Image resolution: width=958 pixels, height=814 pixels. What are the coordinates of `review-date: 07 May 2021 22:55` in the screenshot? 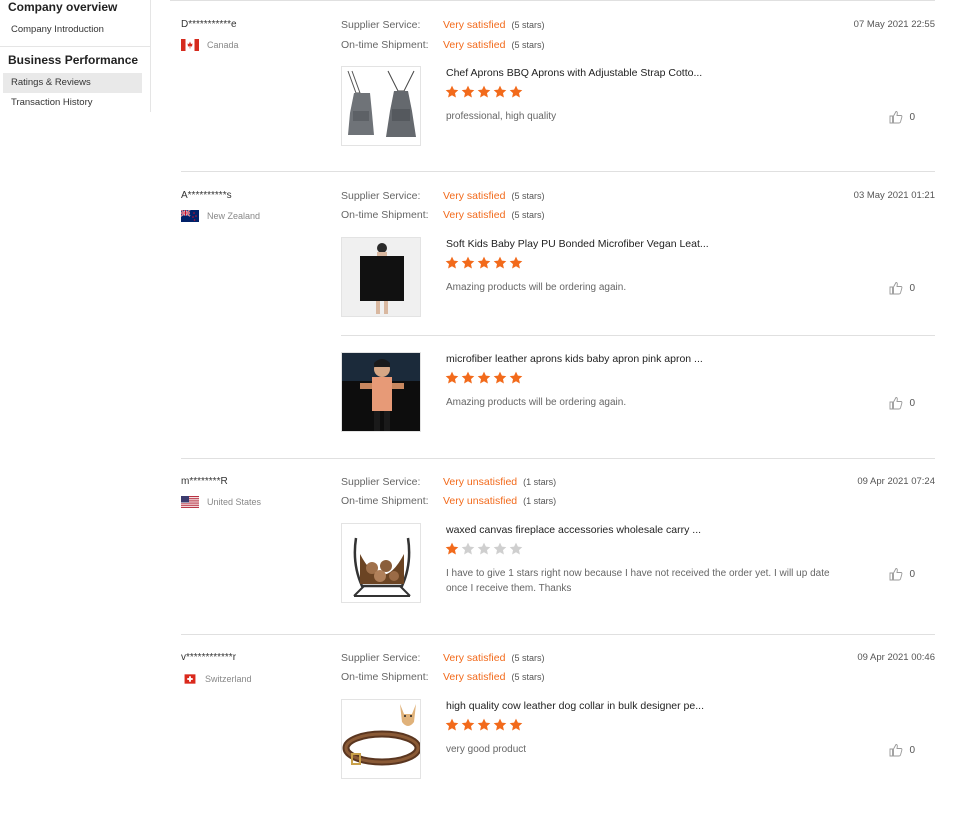 It's located at (894, 24).